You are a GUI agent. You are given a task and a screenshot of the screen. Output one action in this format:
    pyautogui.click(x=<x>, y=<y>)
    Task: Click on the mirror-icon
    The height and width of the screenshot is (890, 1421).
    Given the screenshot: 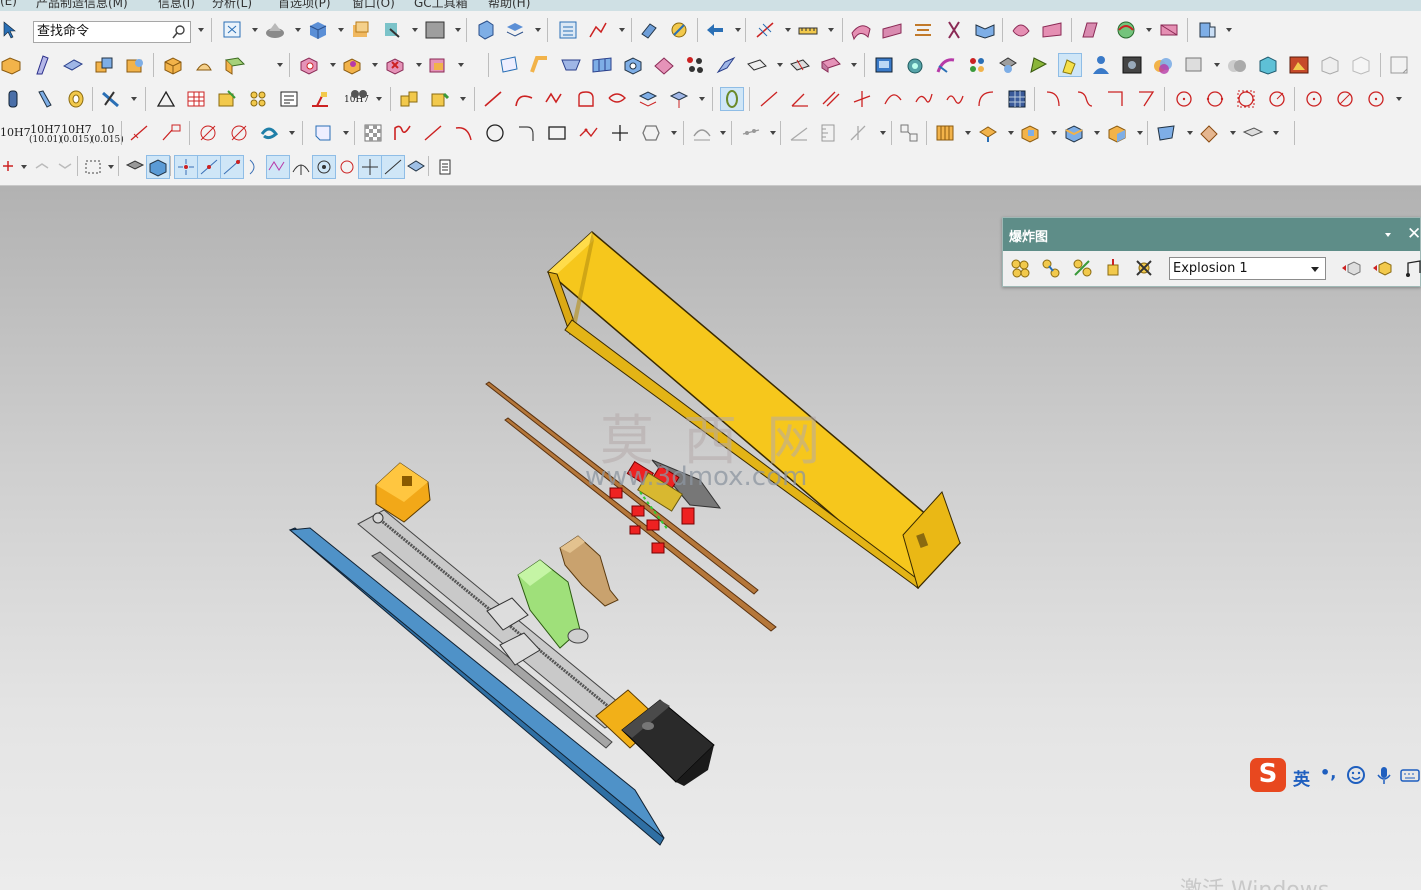 What is the action you would take?
    pyautogui.click(x=726, y=65)
    